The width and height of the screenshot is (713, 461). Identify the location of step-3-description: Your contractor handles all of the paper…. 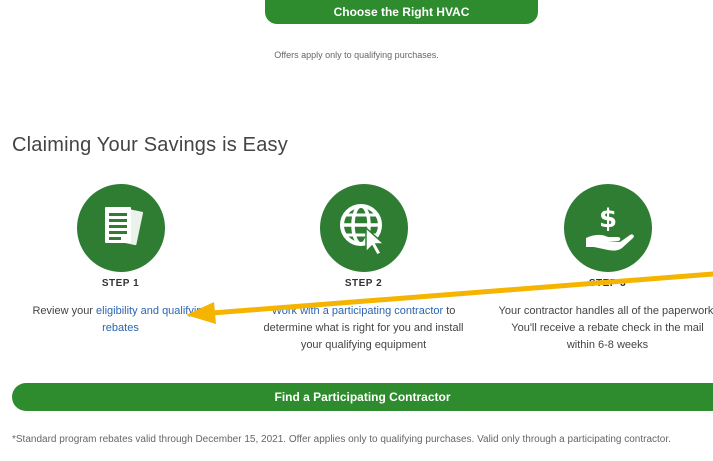
(605, 328).